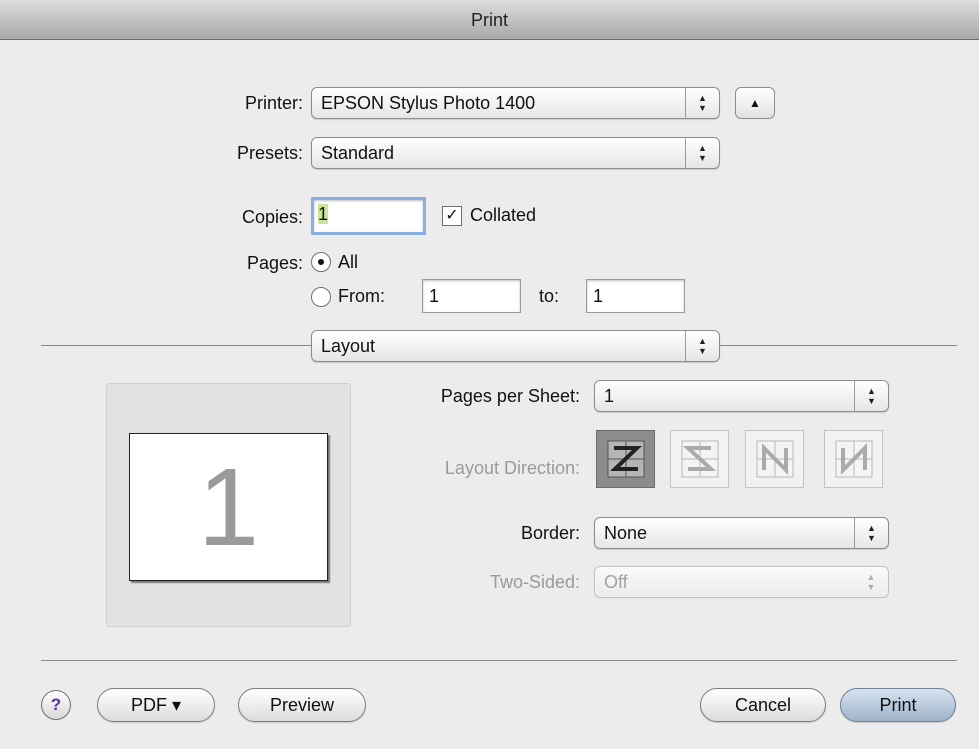 This screenshot has width=979, height=749. I want to click on pages-label: Pages:, so click(274, 263).